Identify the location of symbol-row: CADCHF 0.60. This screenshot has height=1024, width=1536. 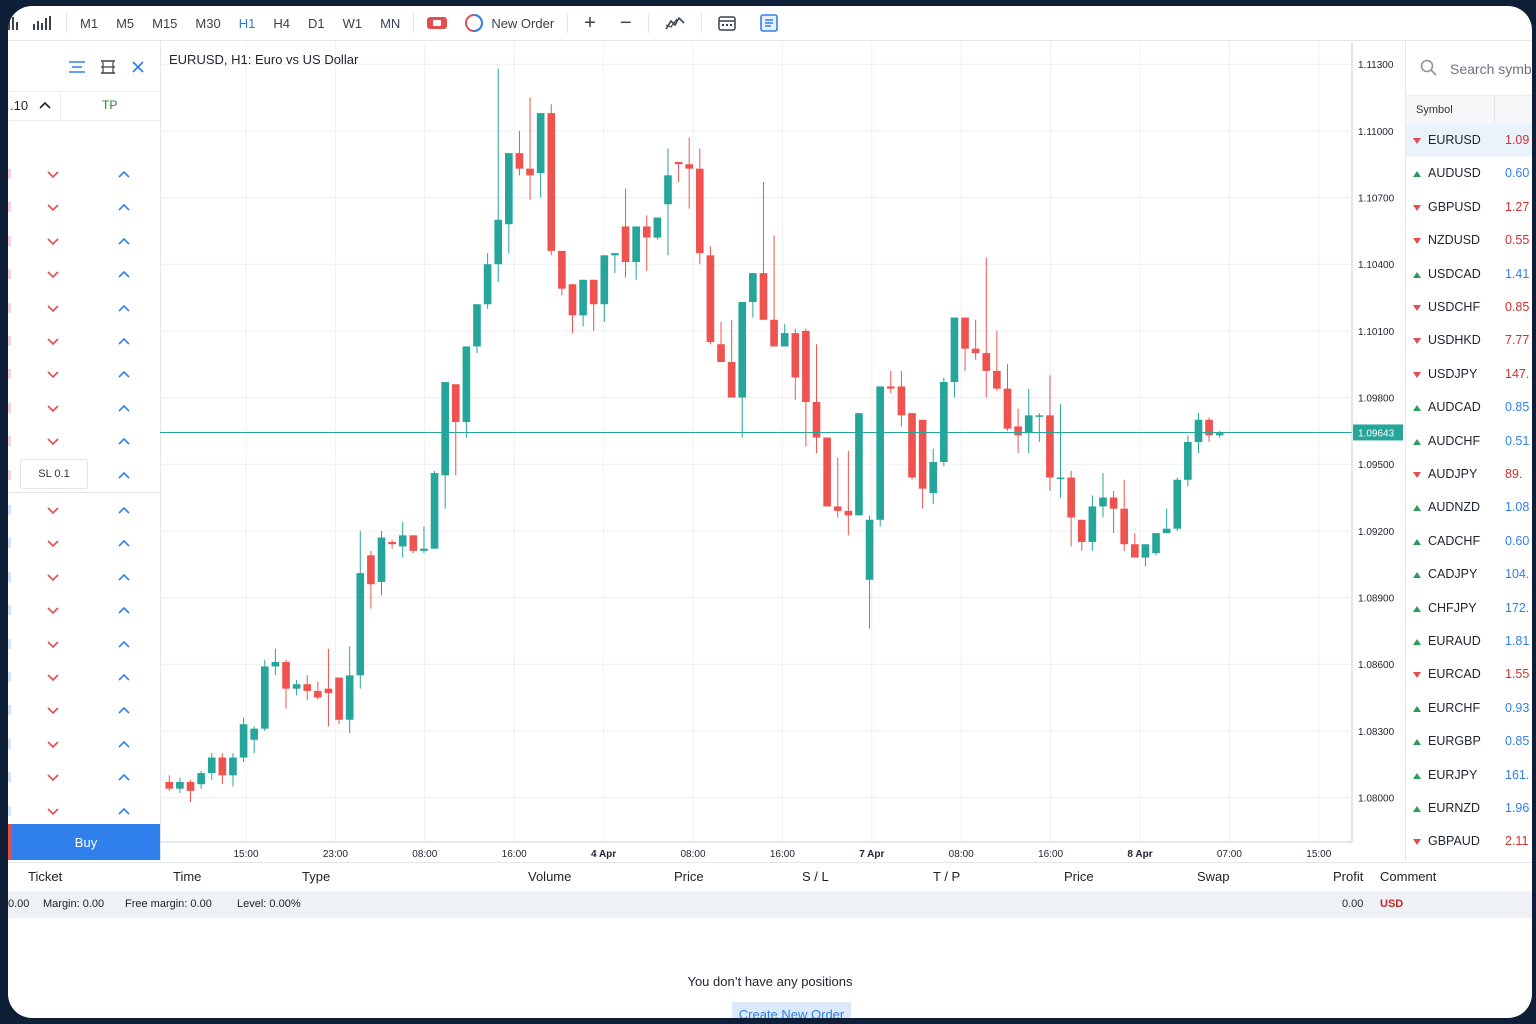
(1469, 541).